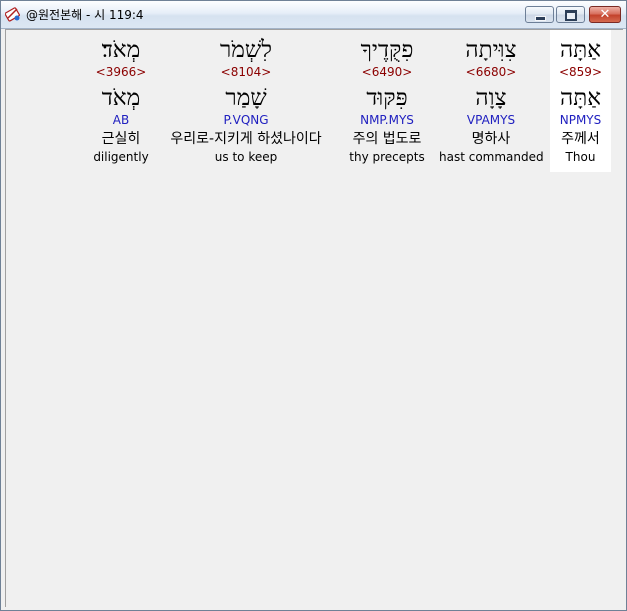  Describe the element at coordinates (580, 50) in the screenshot. I see `hebrew-word: אַתָּה` at that location.